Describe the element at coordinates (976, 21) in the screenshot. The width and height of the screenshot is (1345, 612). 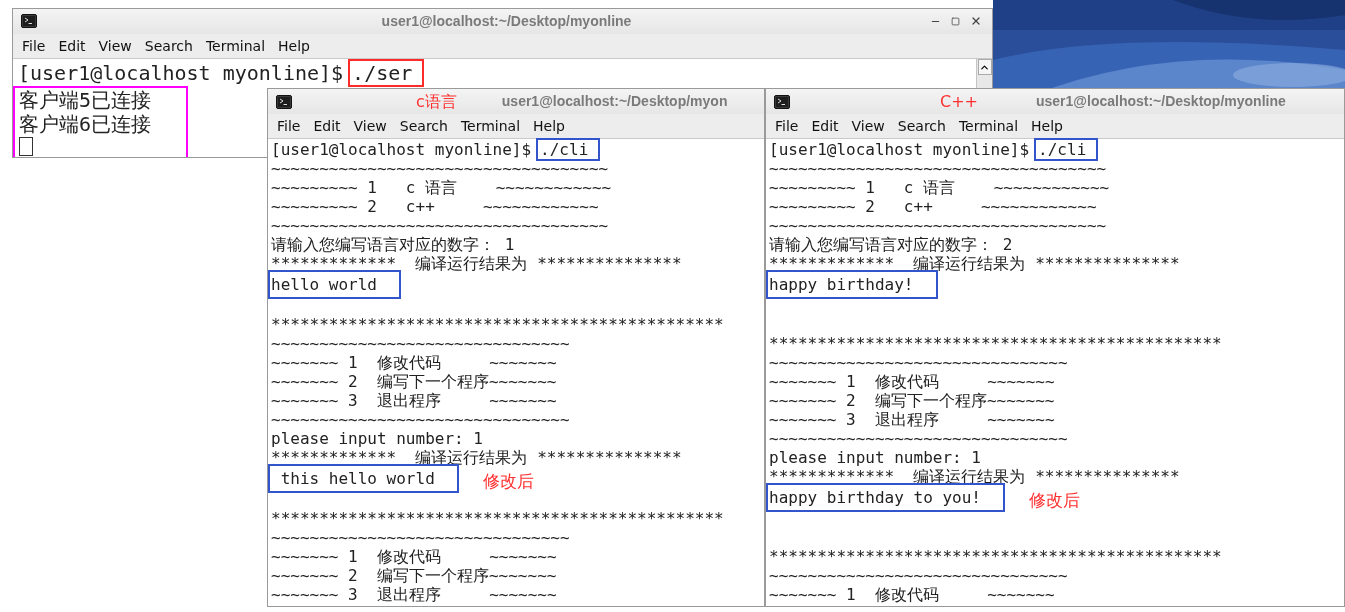
I see `close-icon` at that location.